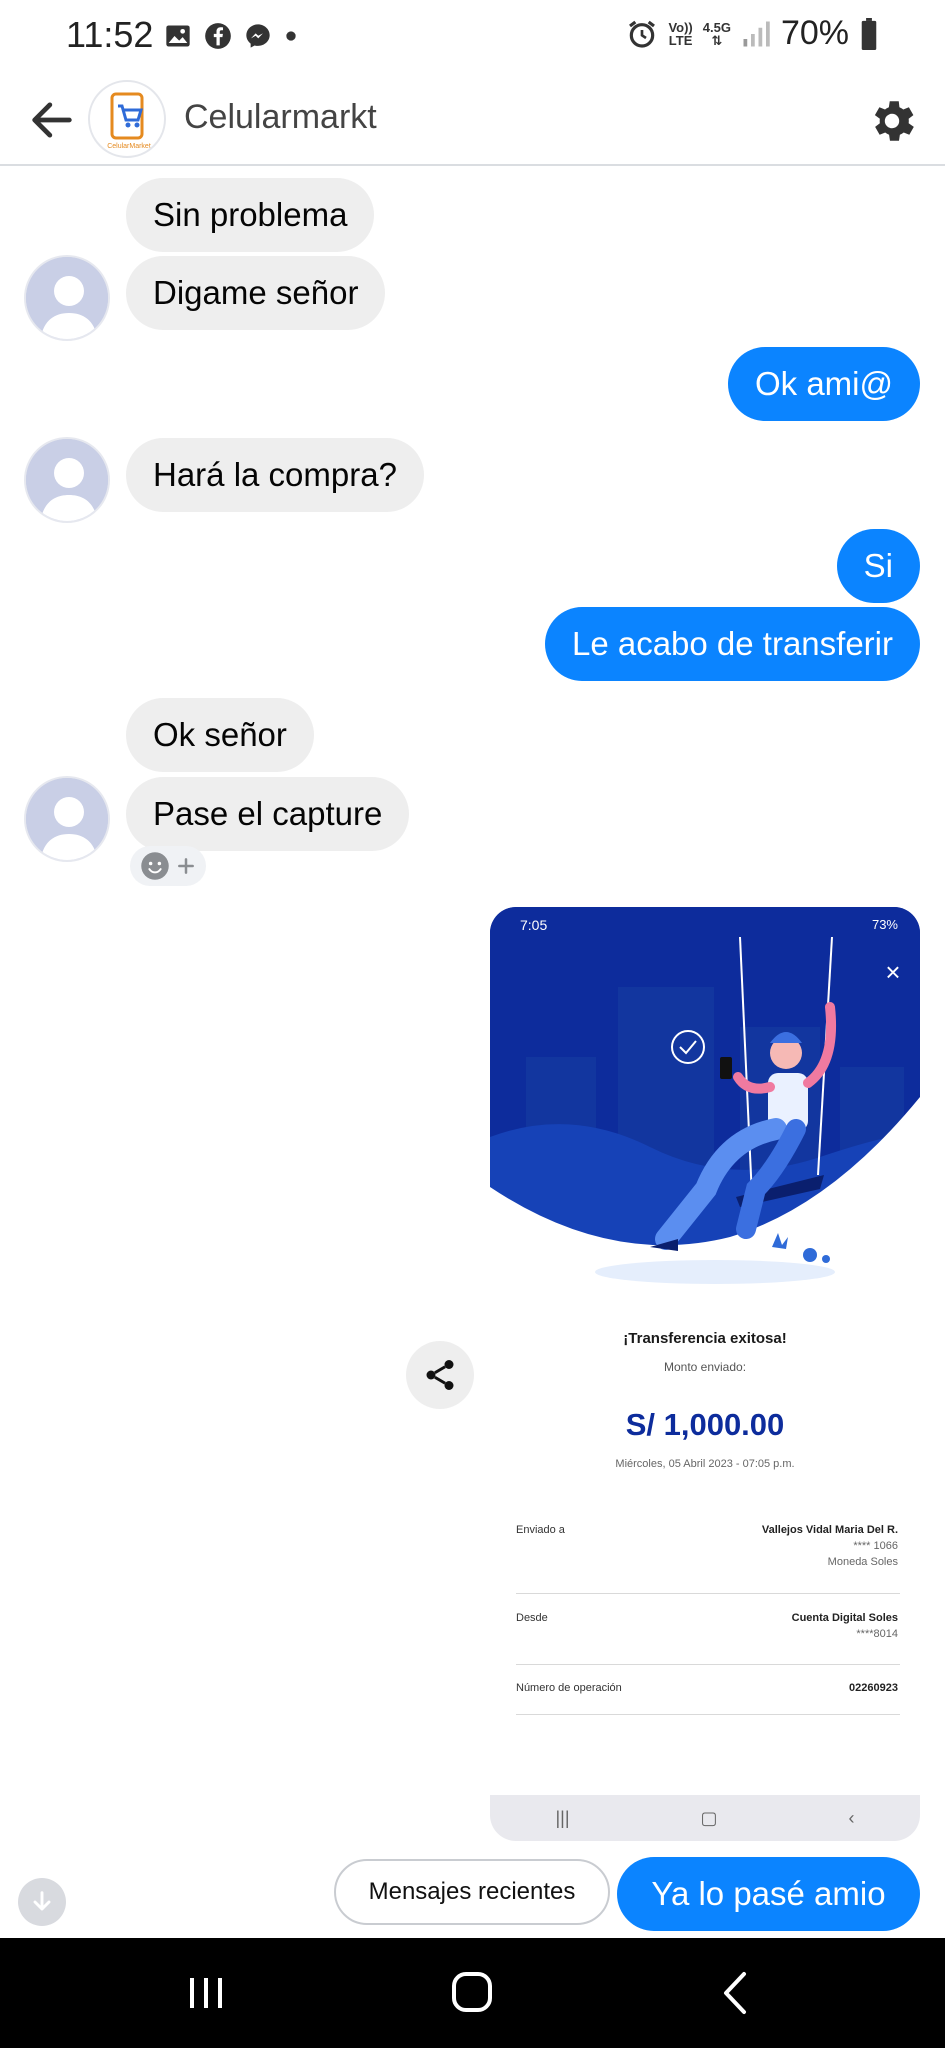  What do you see at coordinates (155, 866) in the screenshot?
I see `smiley-icon` at bounding box center [155, 866].